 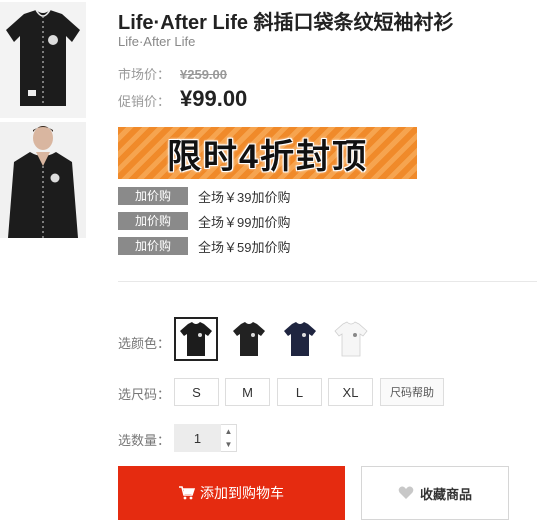 I want to click on size-option-l: L, so click(x=299, y=392).